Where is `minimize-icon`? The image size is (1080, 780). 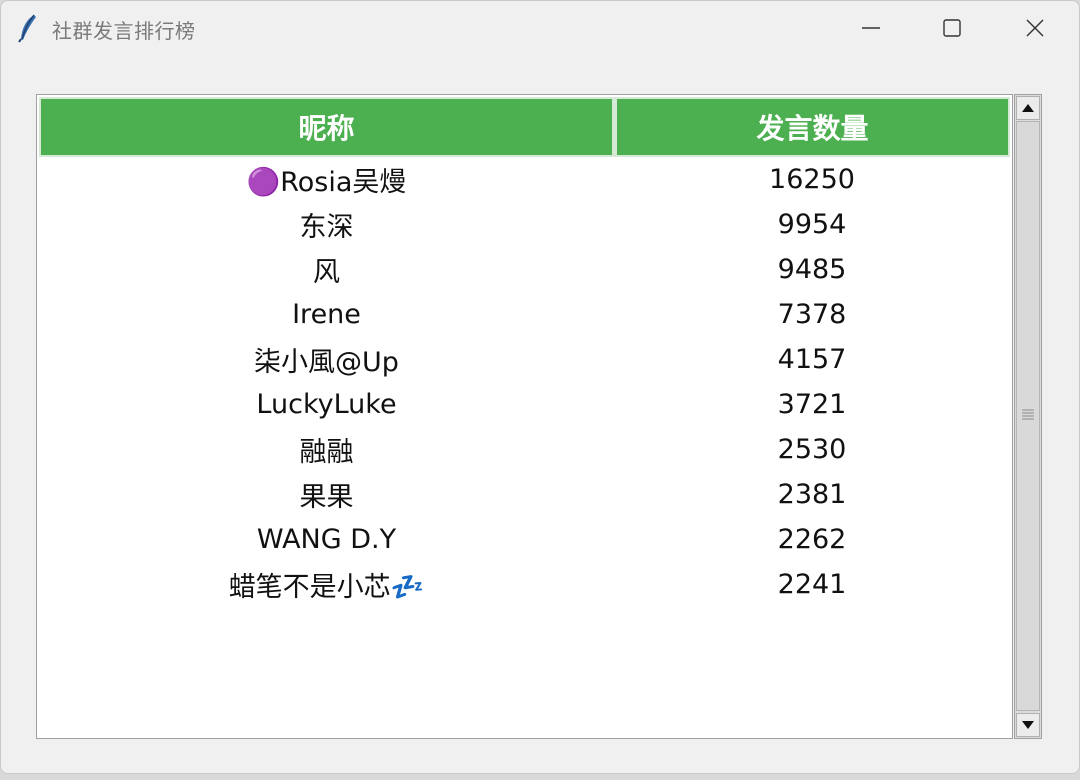 minimize-icon is located at coordinates (871, 28).